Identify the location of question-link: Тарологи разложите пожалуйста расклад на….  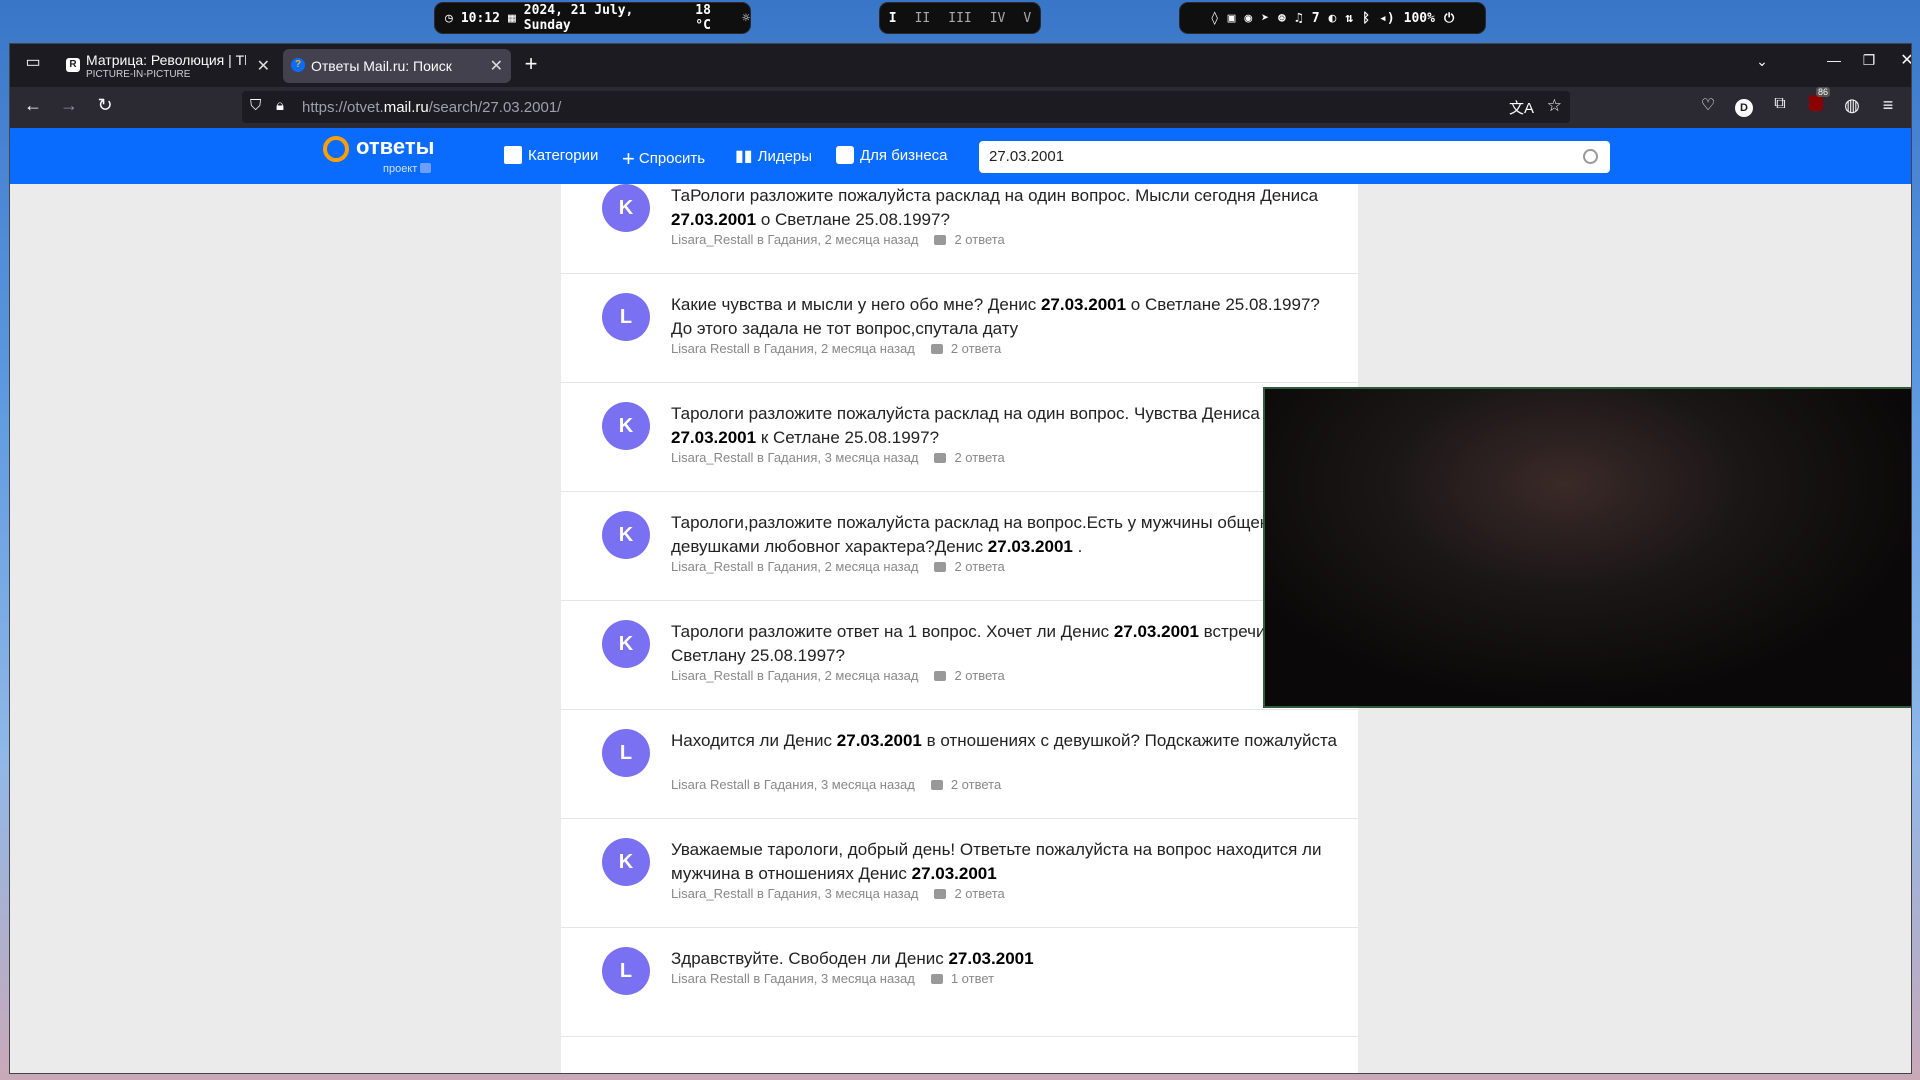
(1006, 426).